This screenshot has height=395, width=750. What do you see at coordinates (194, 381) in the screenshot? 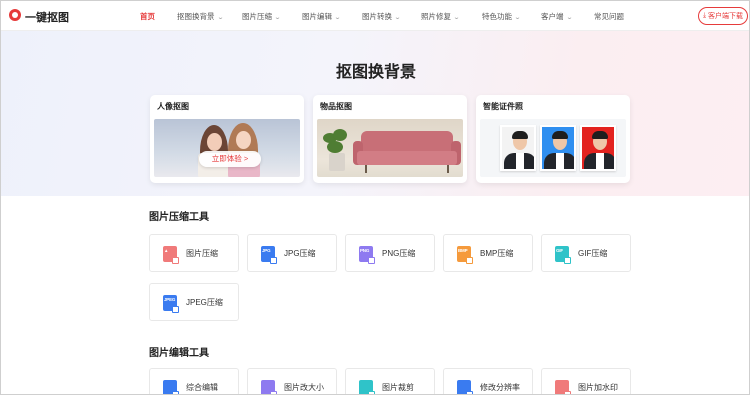
I see `tool-comprehensive-edit: 综合编辑` at bounding box center [194, 381].